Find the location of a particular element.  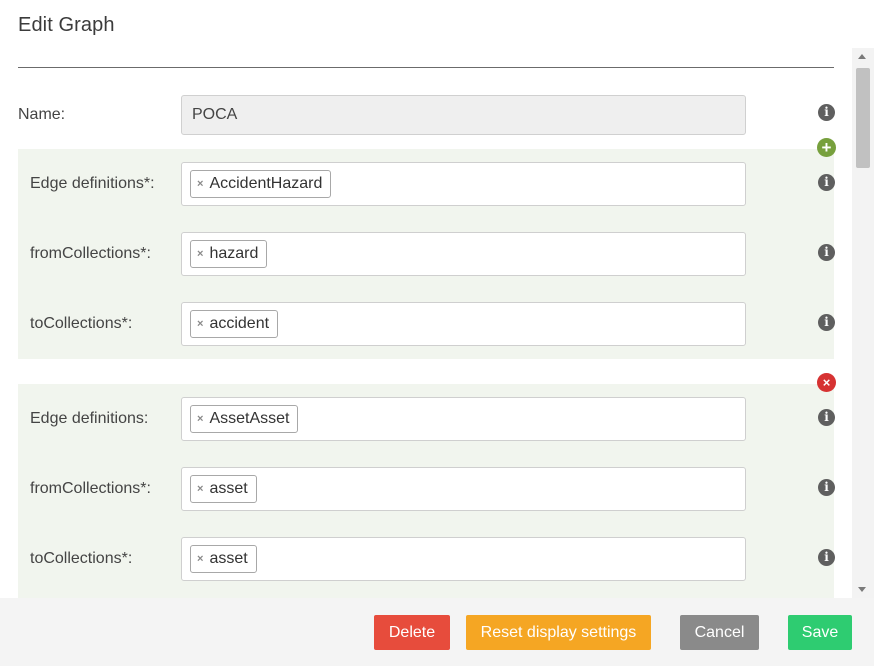

tag-label: accident is located at coordinates (239, 323).